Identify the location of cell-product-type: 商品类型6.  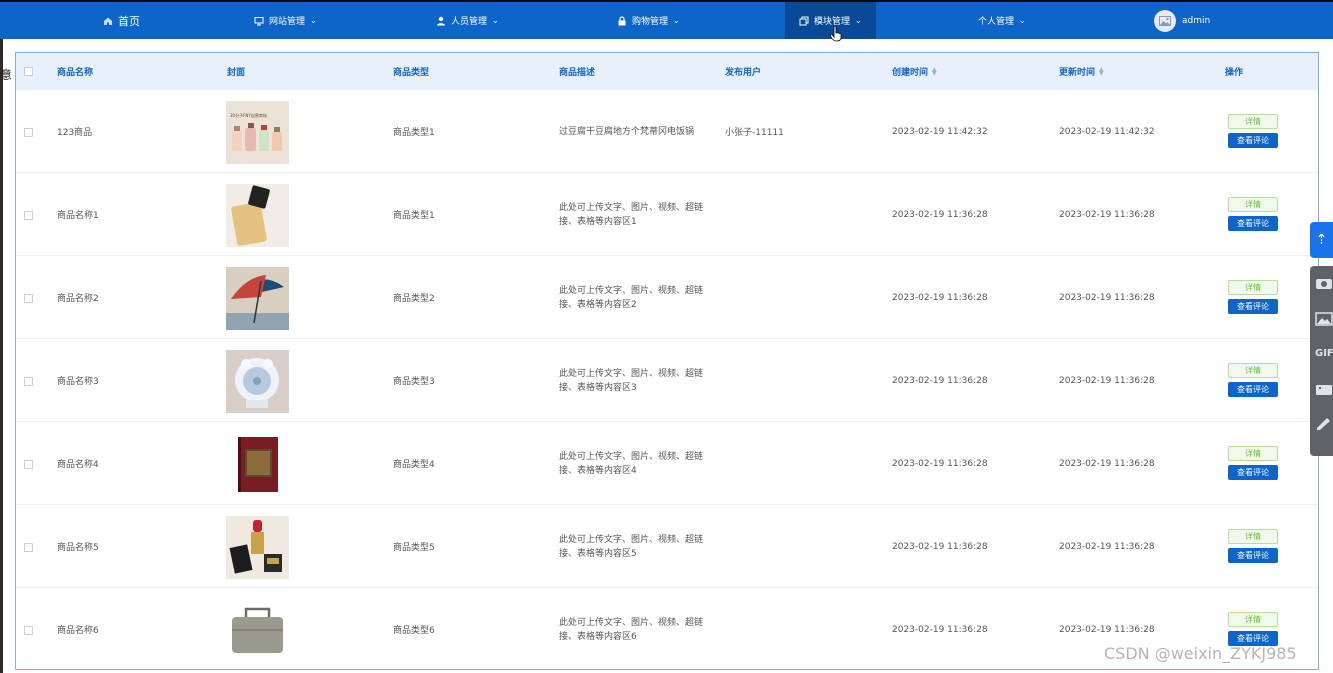
(414, 631).